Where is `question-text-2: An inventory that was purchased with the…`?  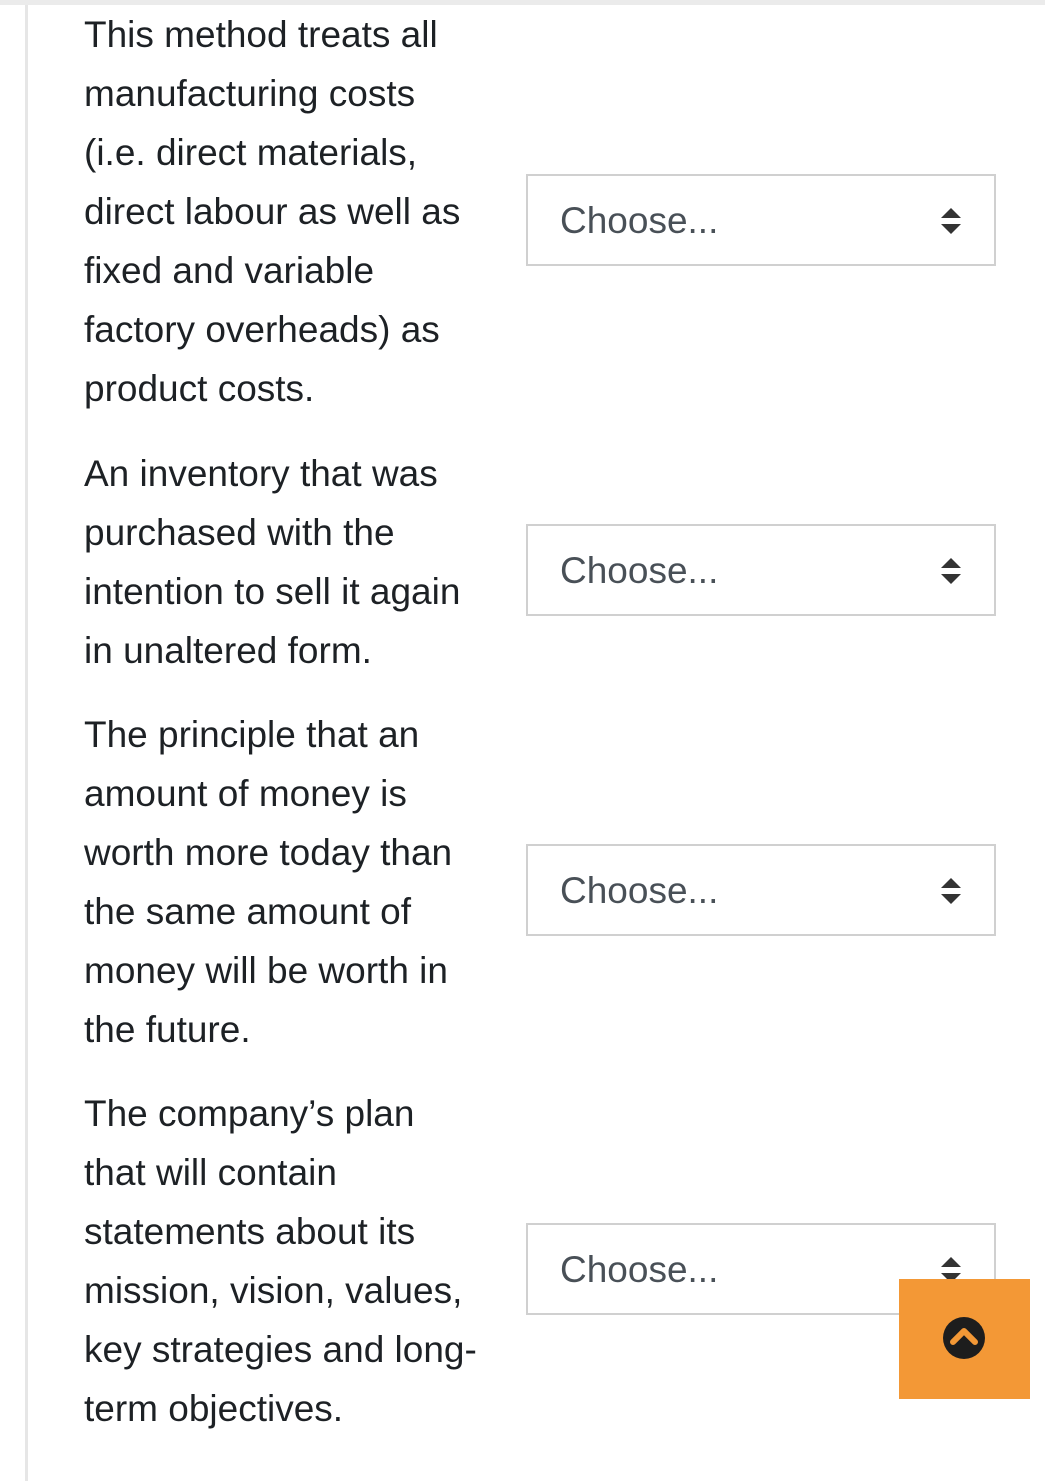
question-text-2: An inventory that was purchased with the… is located at coordinates (272, 562).